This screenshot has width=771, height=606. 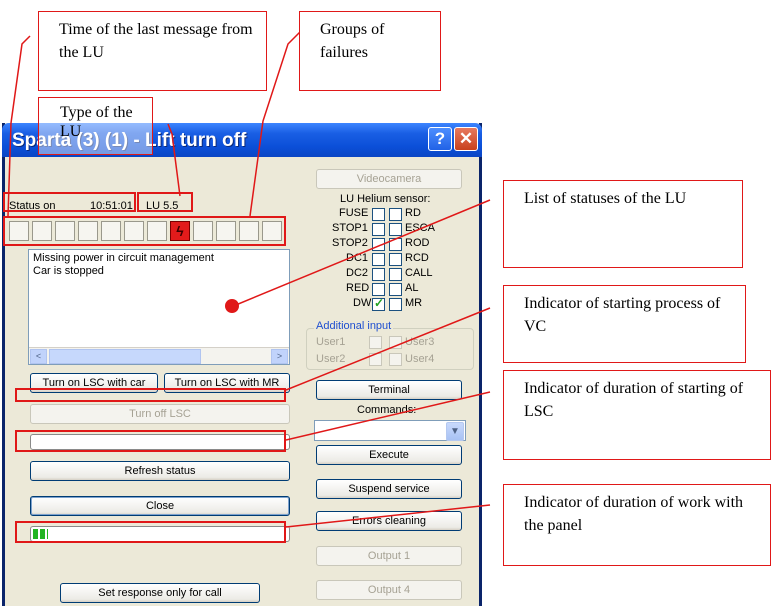 What do you see at coordinates (623, 224) in the screenshot?
I see `callout-list-of-statuses: List of statuses of the LU` at bounding box center [623, 224].